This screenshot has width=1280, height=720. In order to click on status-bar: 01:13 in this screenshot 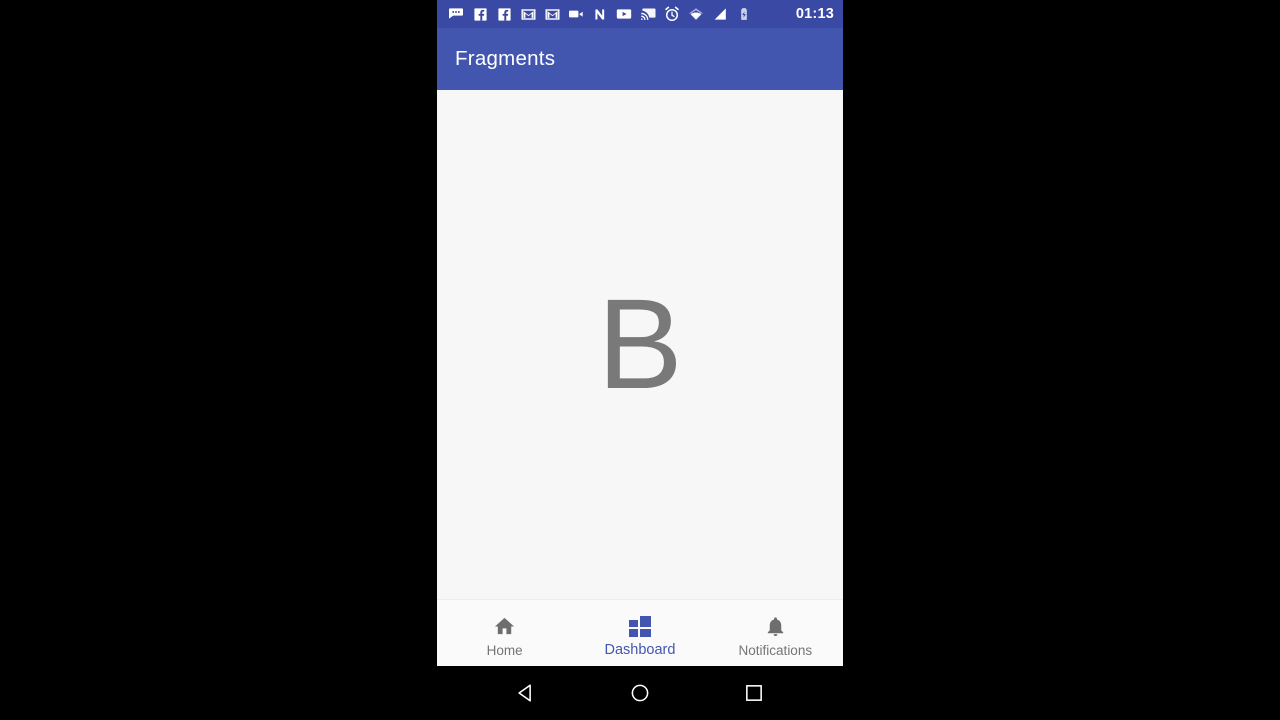, I will do `click(640, 14)`.